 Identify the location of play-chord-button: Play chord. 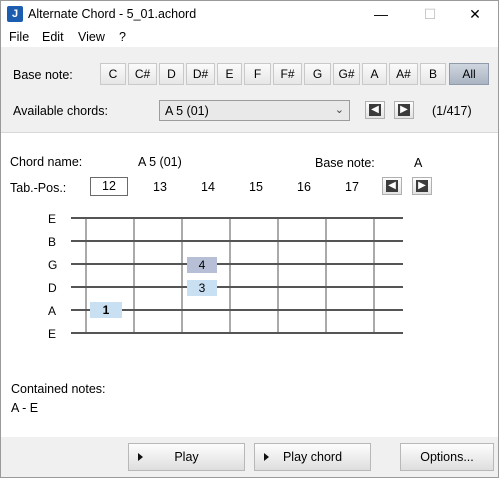
(312, 457).